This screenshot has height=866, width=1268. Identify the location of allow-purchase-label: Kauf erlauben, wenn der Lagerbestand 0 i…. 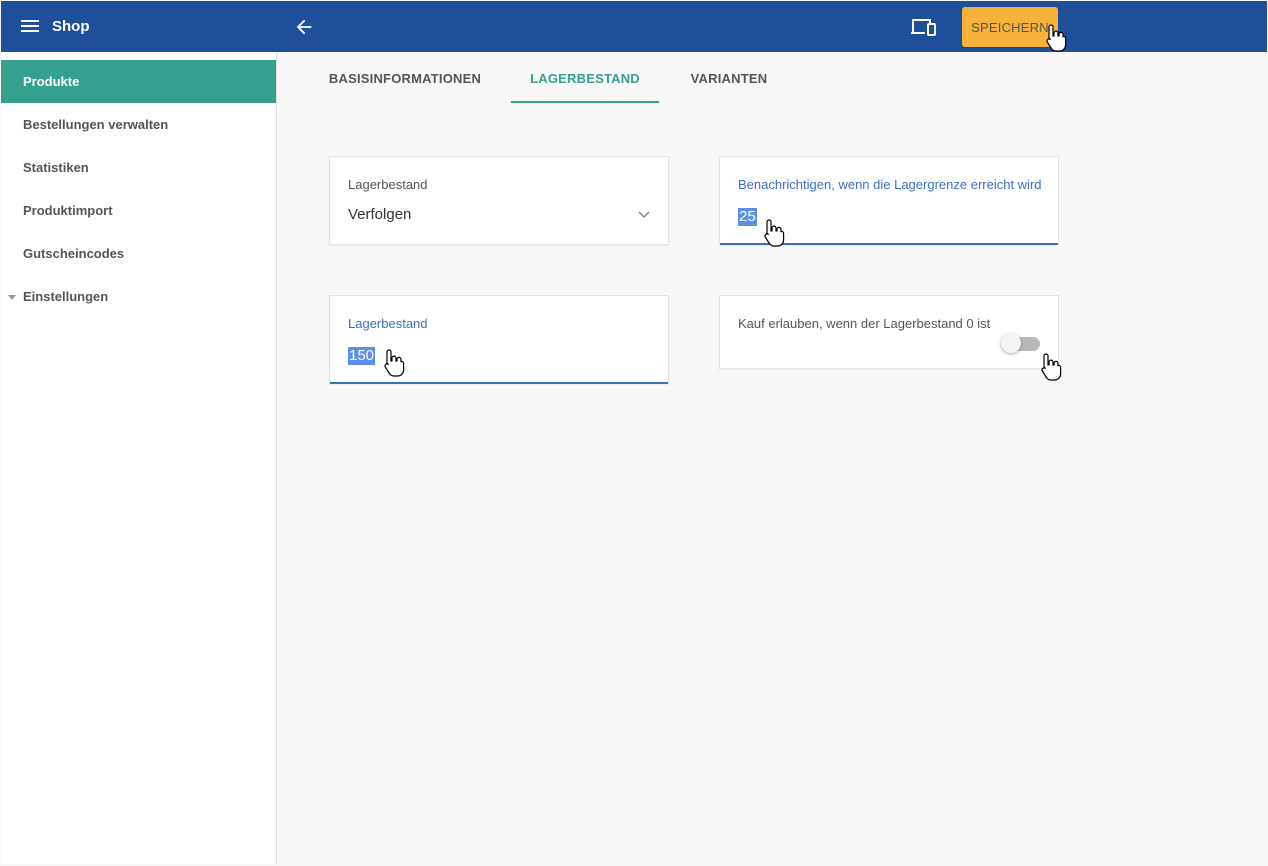
(864, 323).